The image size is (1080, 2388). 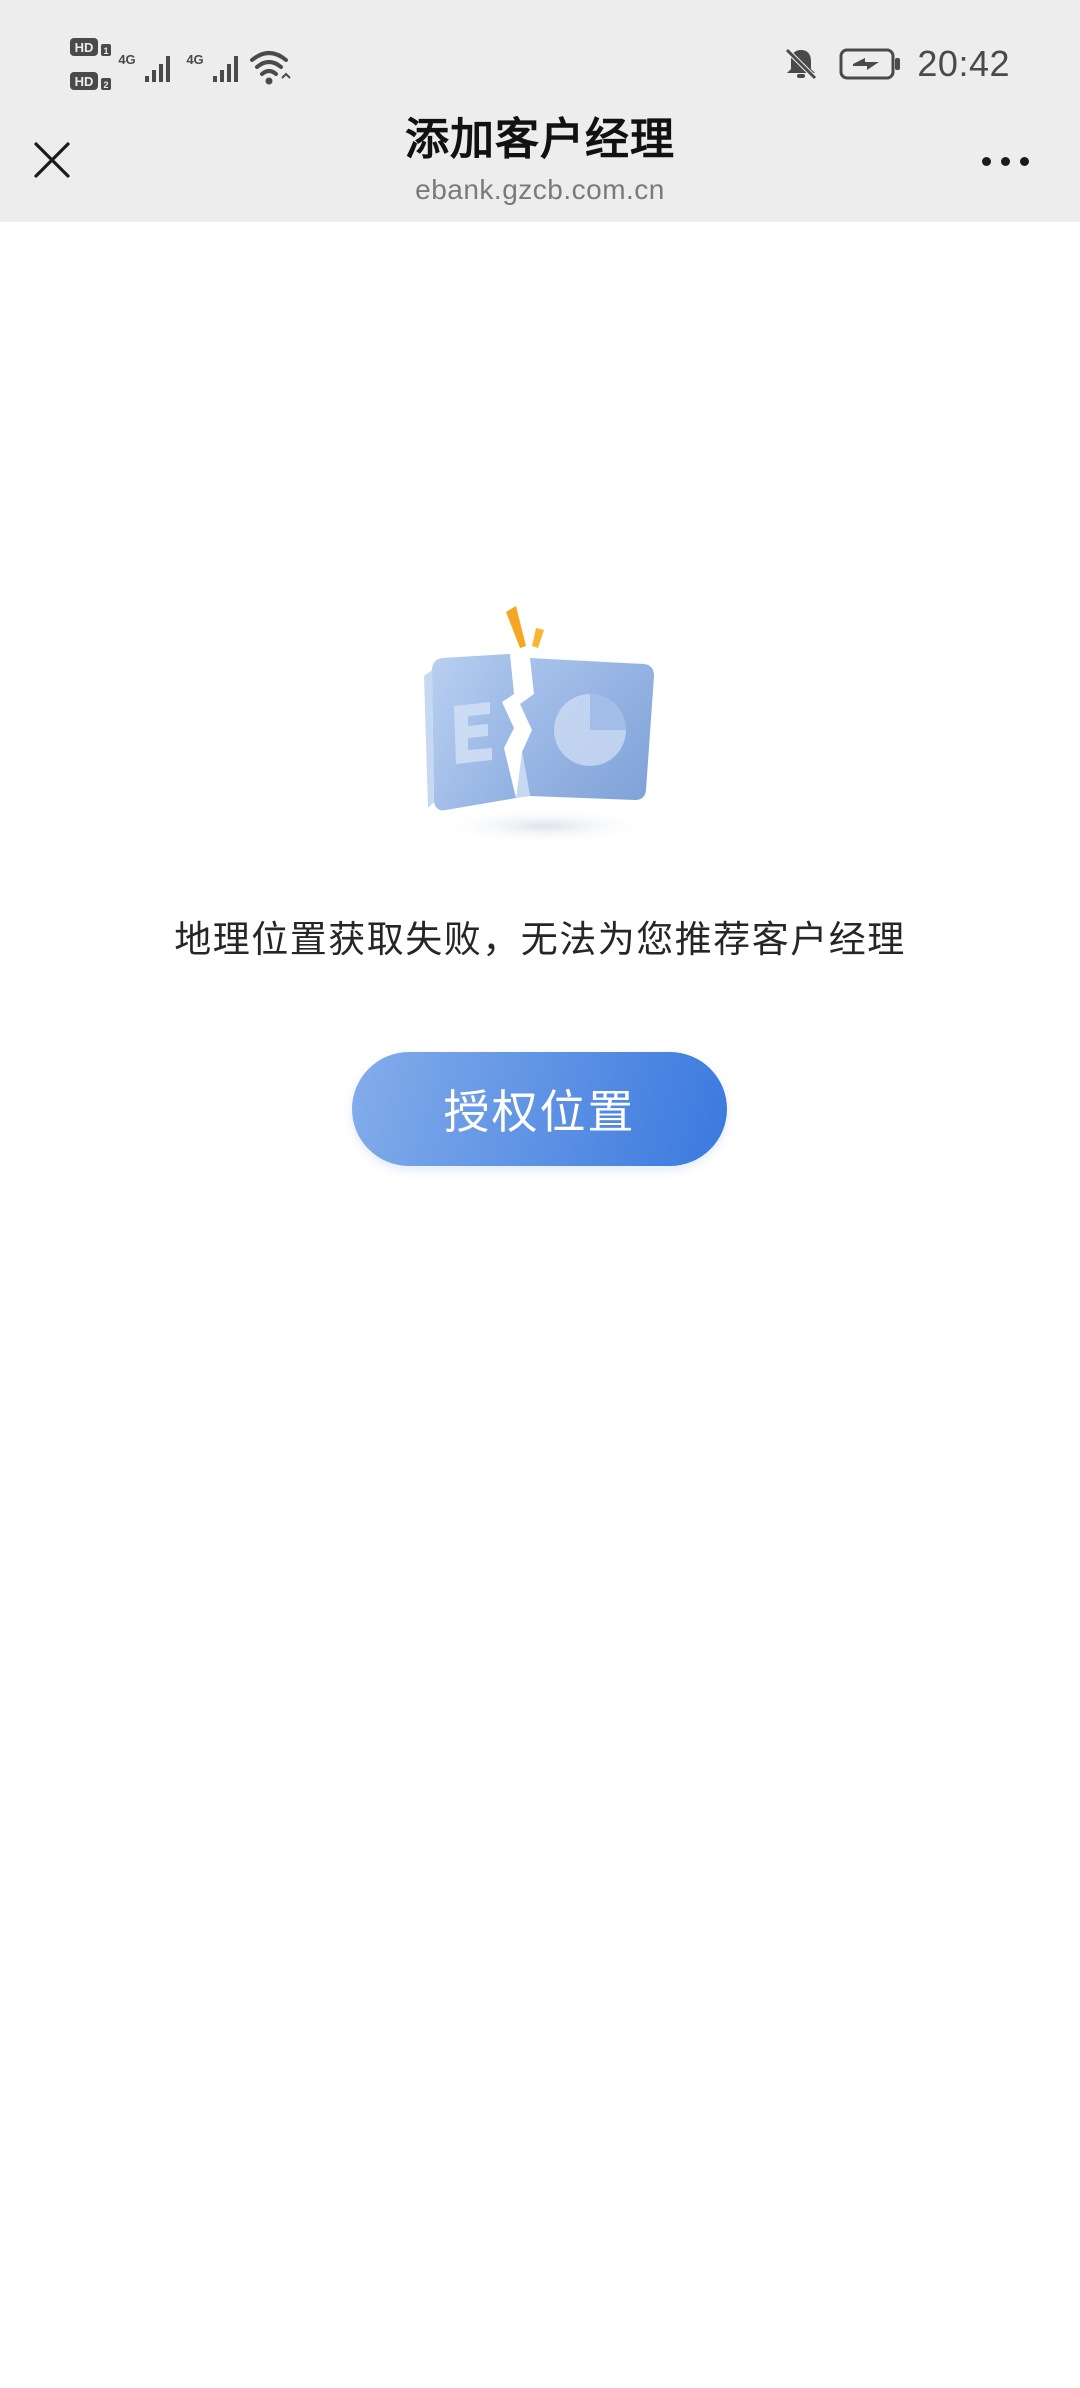 I want to click on battery-charging-icon, so click(x=870, y=64).